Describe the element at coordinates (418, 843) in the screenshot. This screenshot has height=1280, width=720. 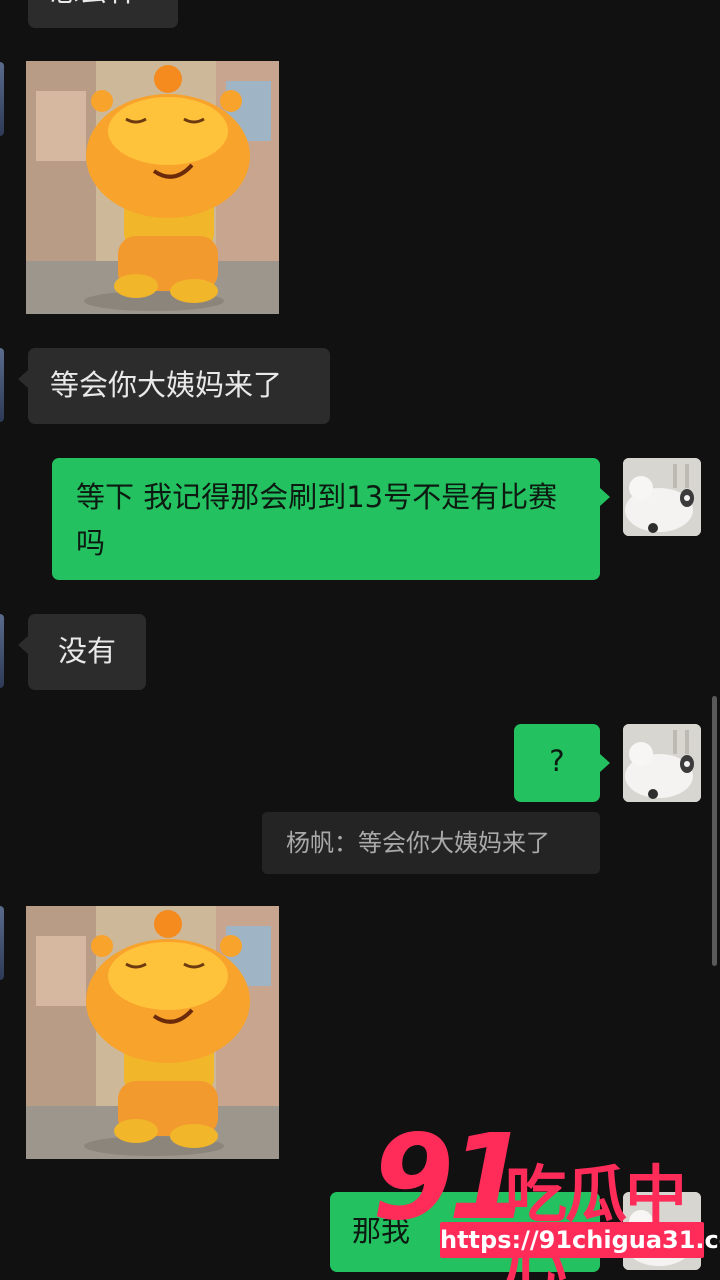
I see `quoted-message-text: 杨帆：等会你大姨妈来了` at that location.